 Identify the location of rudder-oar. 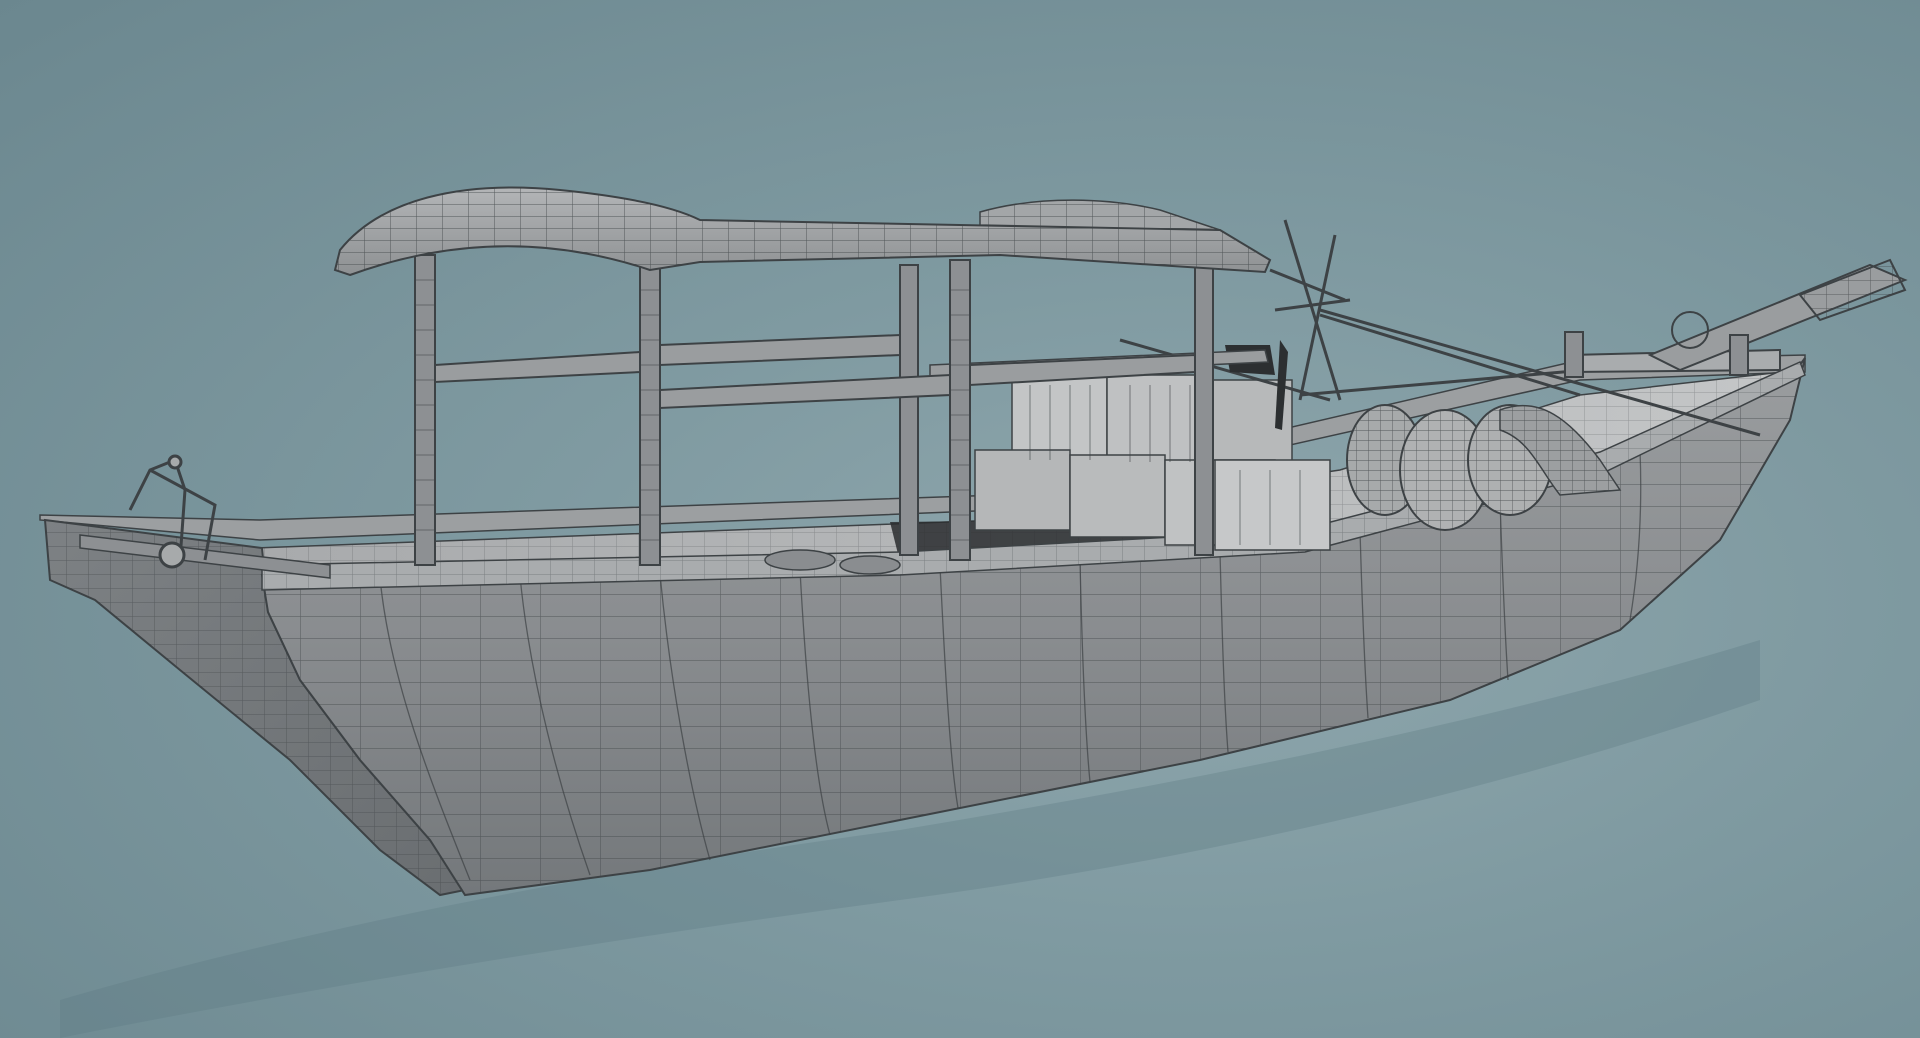
(1736, 318).